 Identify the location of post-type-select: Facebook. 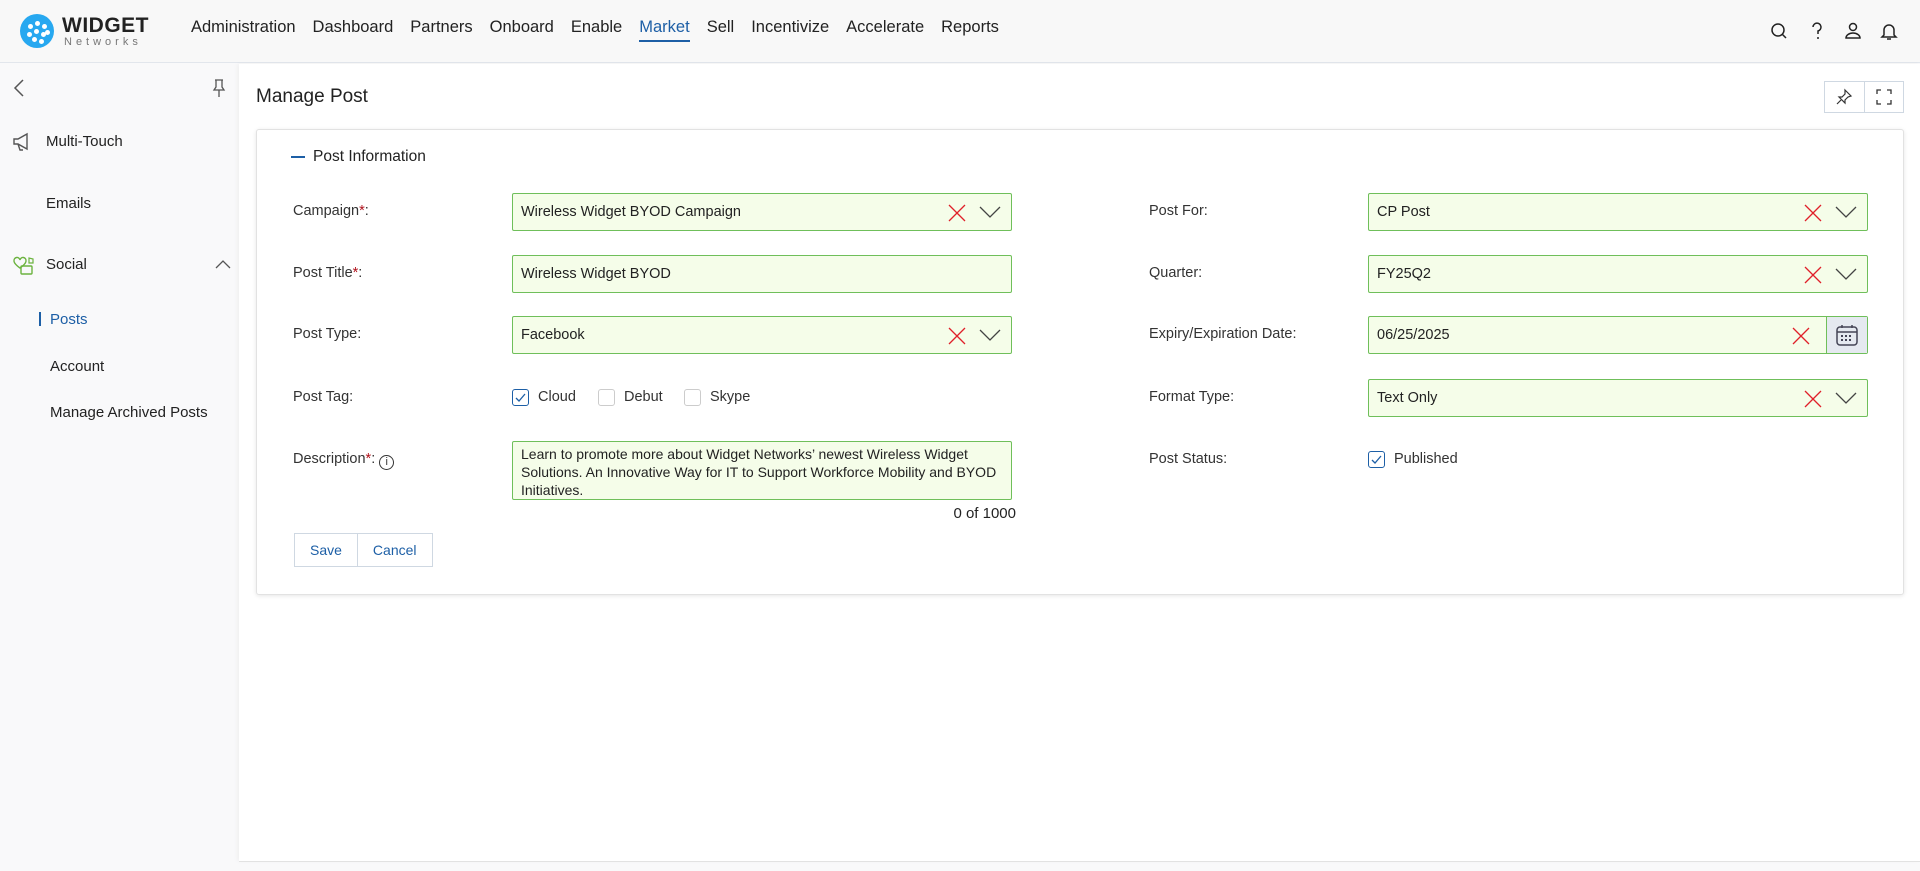
(762, 335).